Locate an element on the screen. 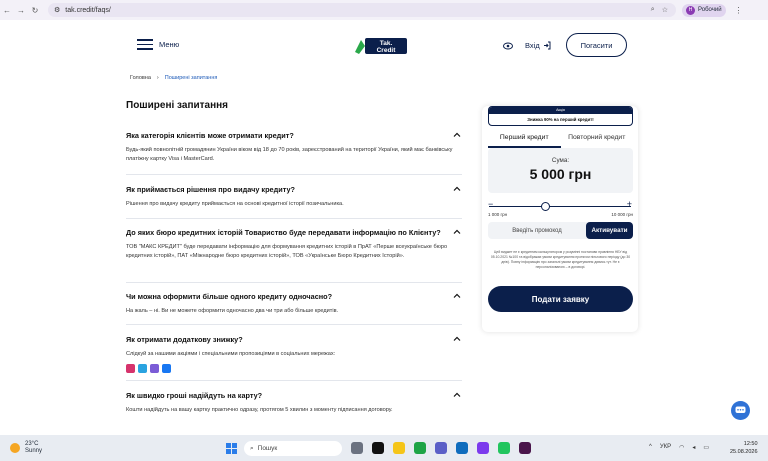 This screenshot has width=768, height=461. login-icon is located at coordinates (547, 45).